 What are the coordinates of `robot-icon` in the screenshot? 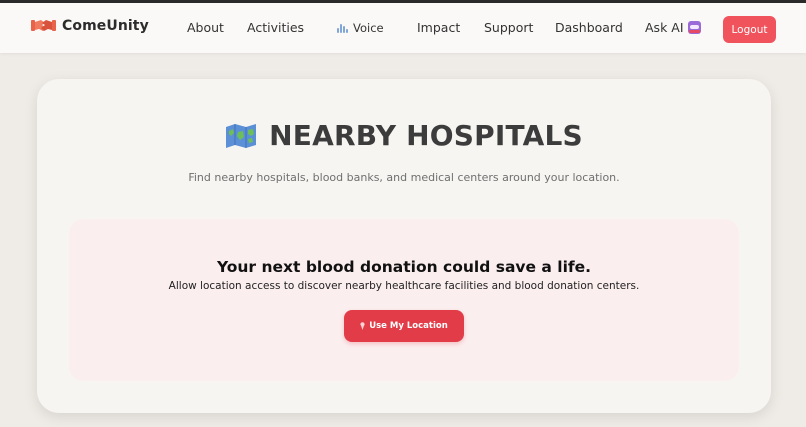 It's located at (694, 27).